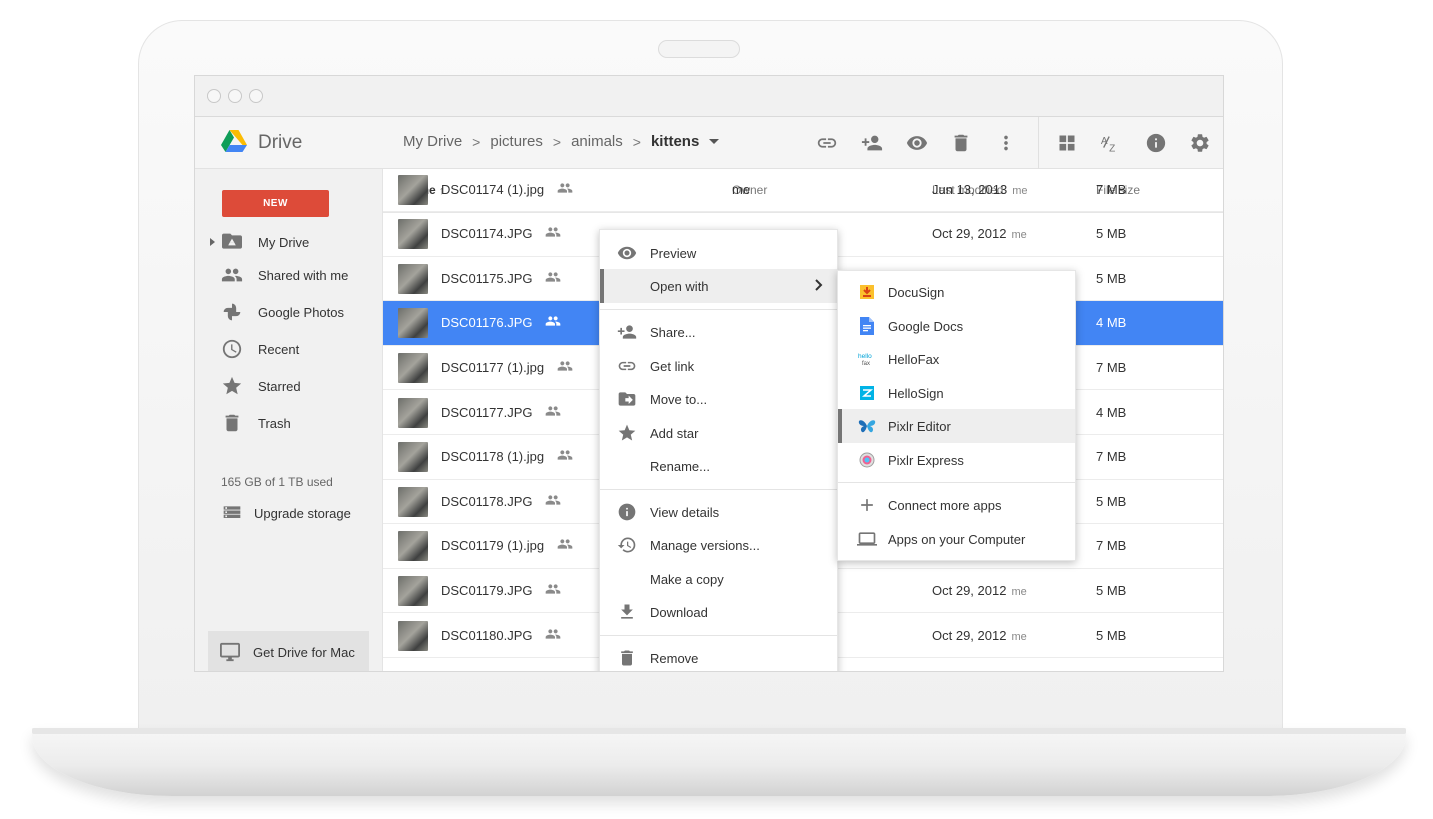 This screenshot has height=819, width=1433. What do you see at coordinates (289, 242) in the screenshot?
I see `sidebar-item-my-drive: My Drive` at bounding box center [289, 242].